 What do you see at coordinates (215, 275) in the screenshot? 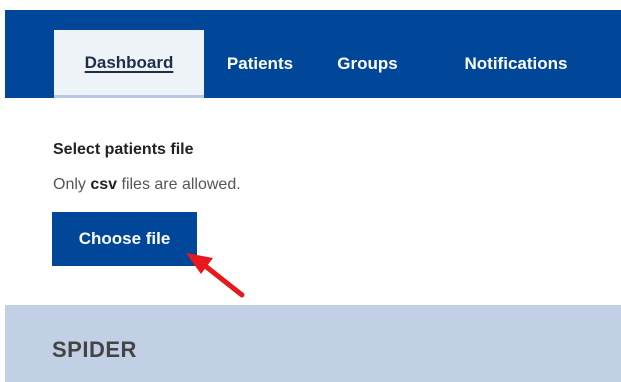
I see `red-arrow-icon` at bounding box center [215, 275].